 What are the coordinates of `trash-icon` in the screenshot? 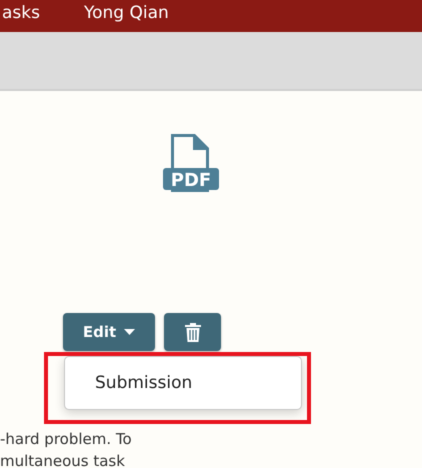 It's located at (192, 332).